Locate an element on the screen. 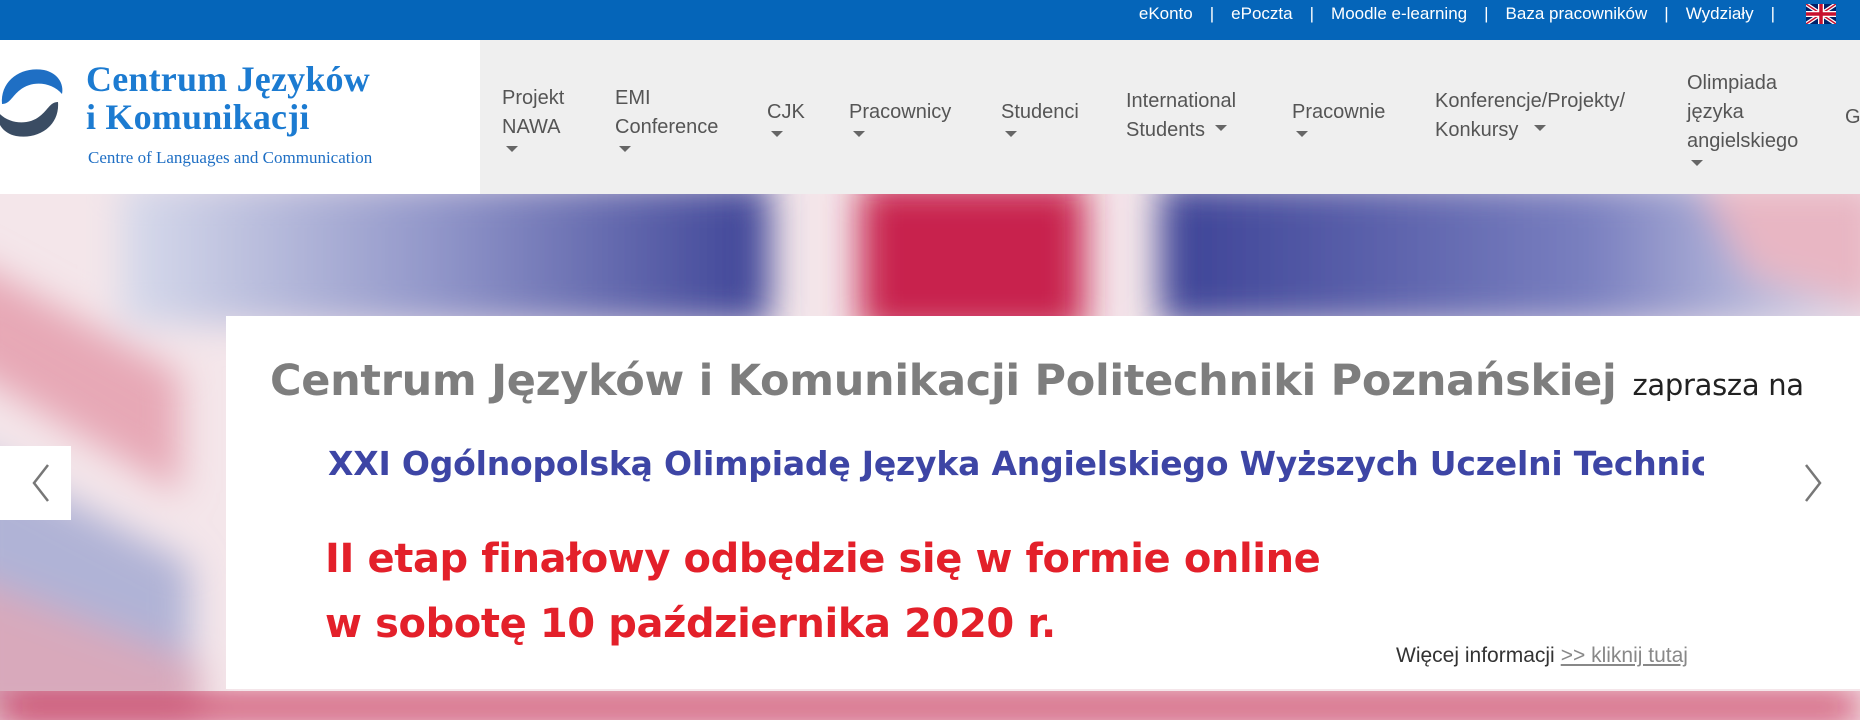  slider-next-button is located at coordinates (1813, 483).